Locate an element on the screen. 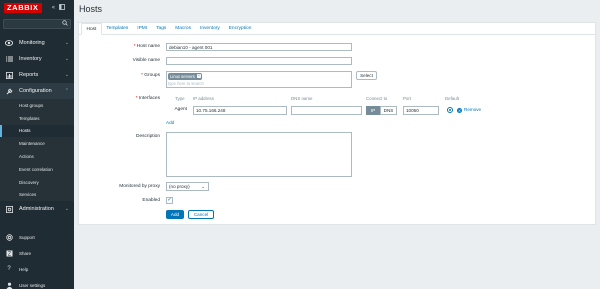  remove-chip-icon: × is located at coordinates (198, 75).